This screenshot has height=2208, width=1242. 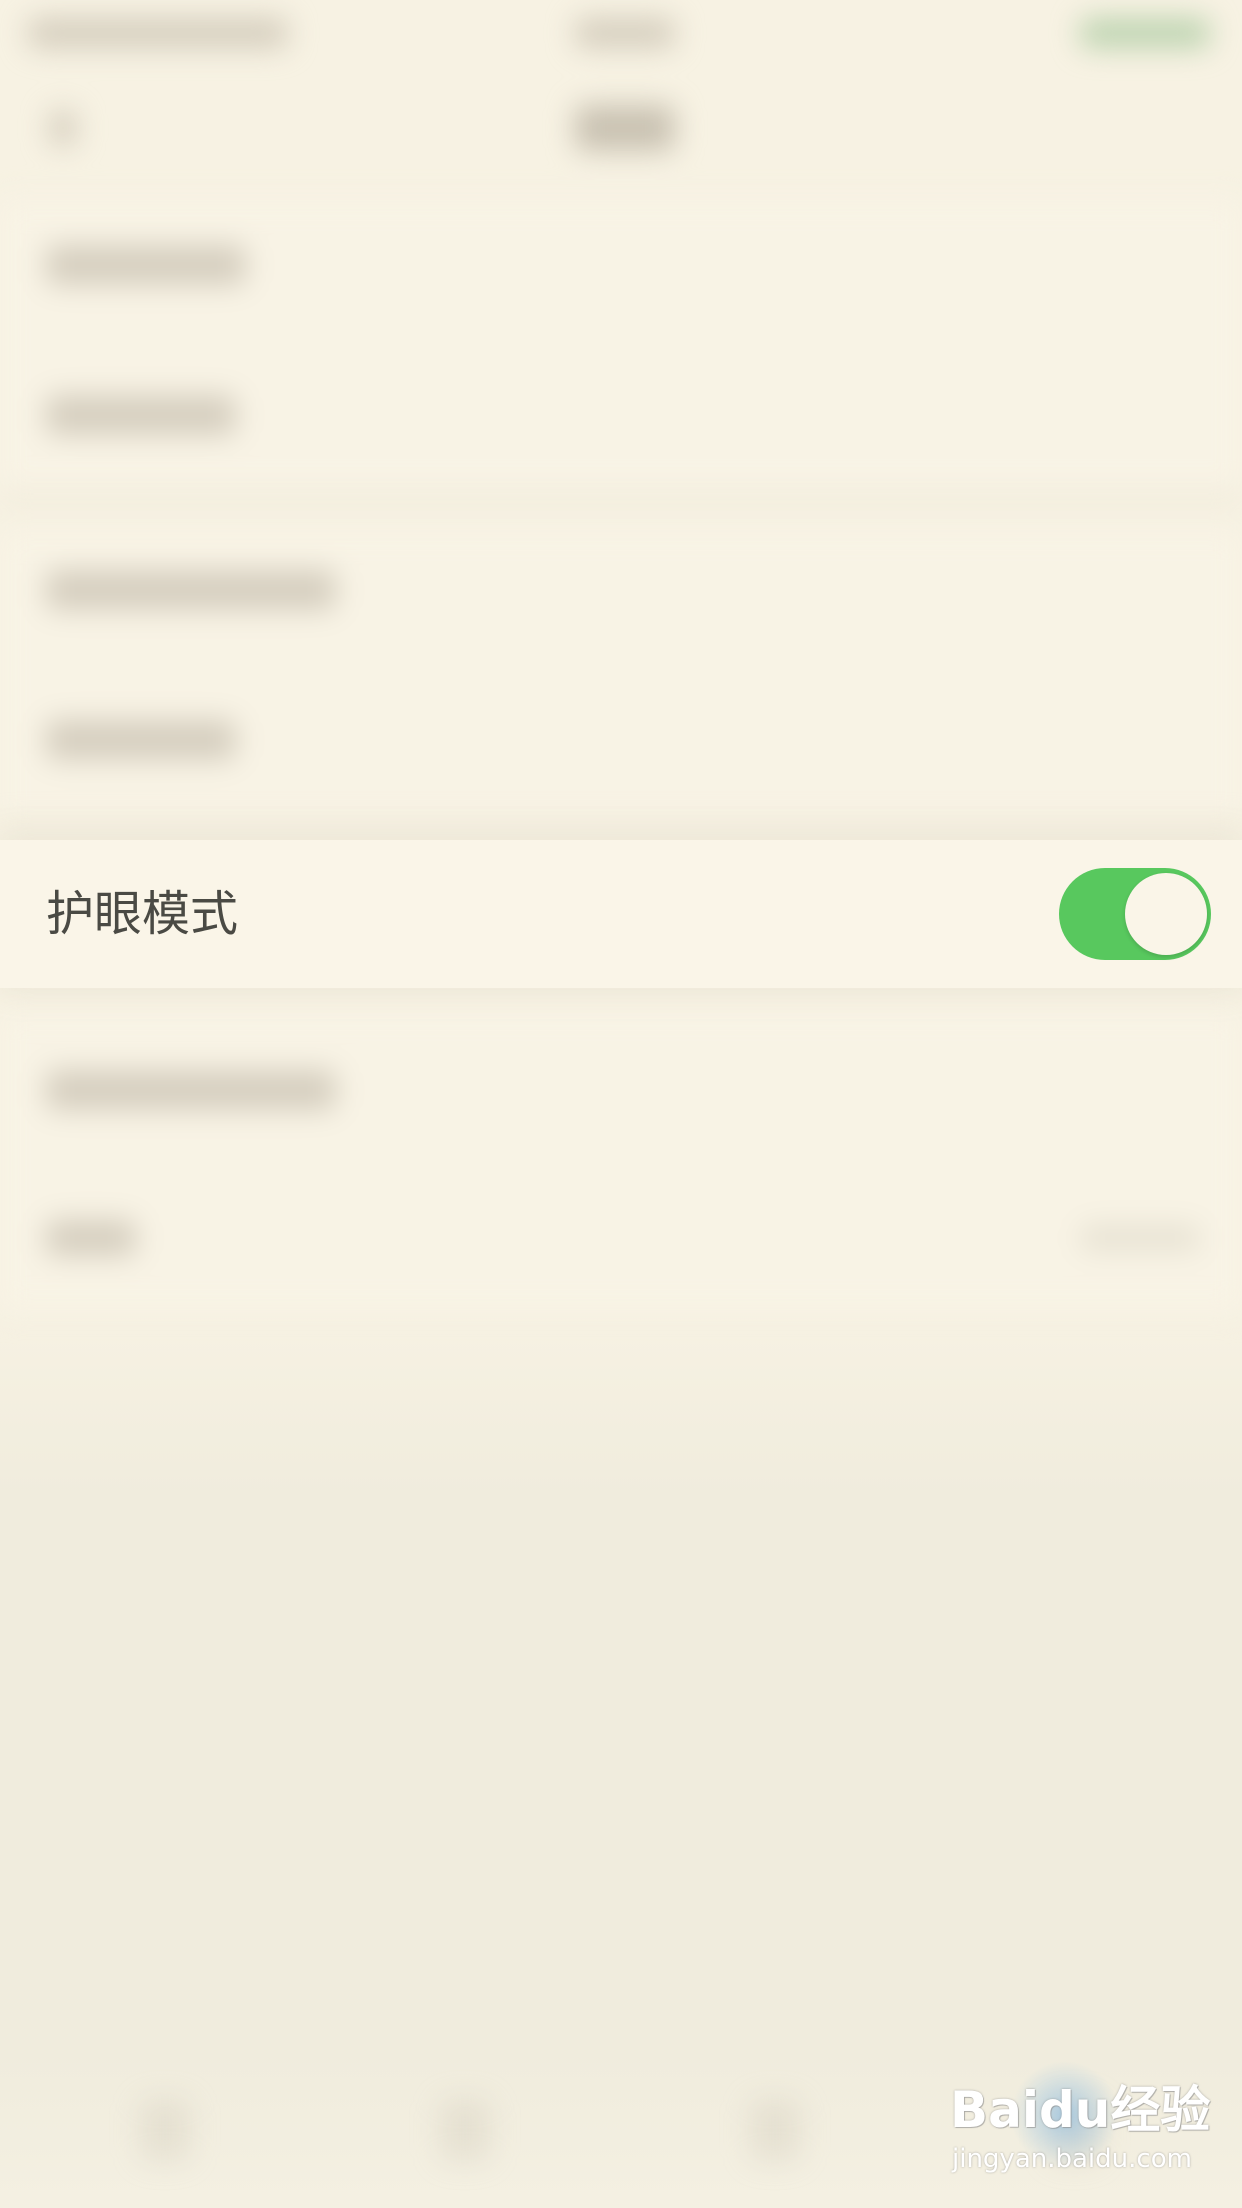 I want to click on eye-care-mode-toggle, so click(x=1135, y=914).